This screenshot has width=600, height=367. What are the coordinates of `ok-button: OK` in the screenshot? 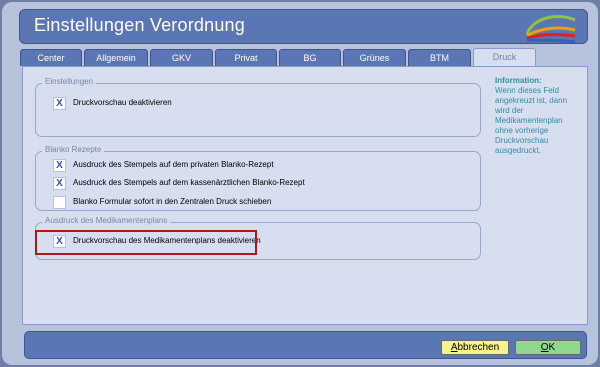 It's located at (548, 347).